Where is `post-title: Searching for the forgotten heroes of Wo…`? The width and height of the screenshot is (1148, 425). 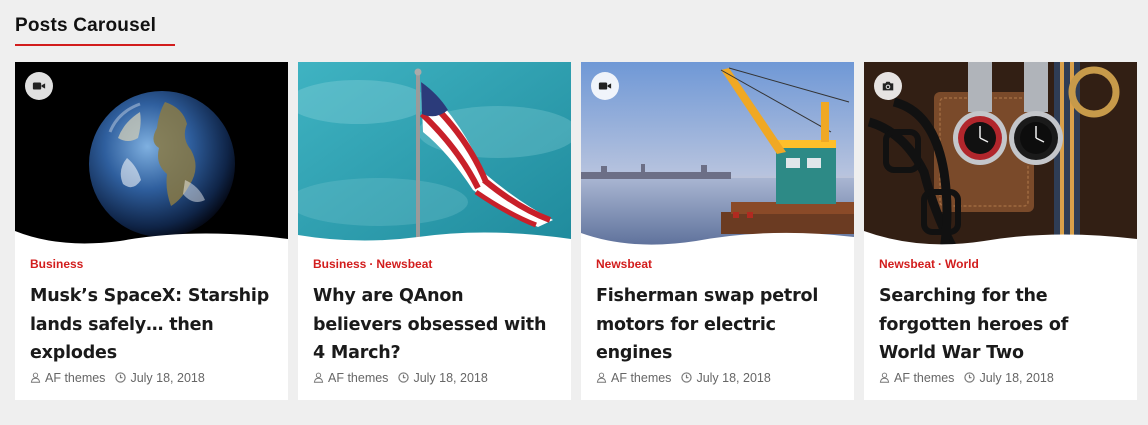
post-title: Searching for the forgotten heroes of Wo… is located at coordinates (1000, 325).